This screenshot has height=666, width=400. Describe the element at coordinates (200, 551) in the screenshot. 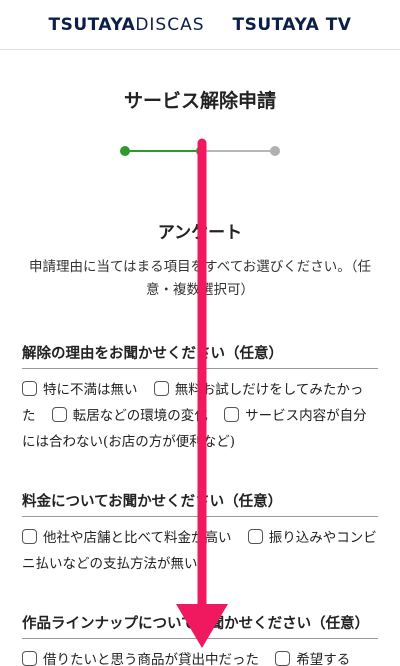

I see `option-list: 他社や店舗と比べて料金が高い 振り込みやコンビニ払いなどの支払方法が無い` at that location.